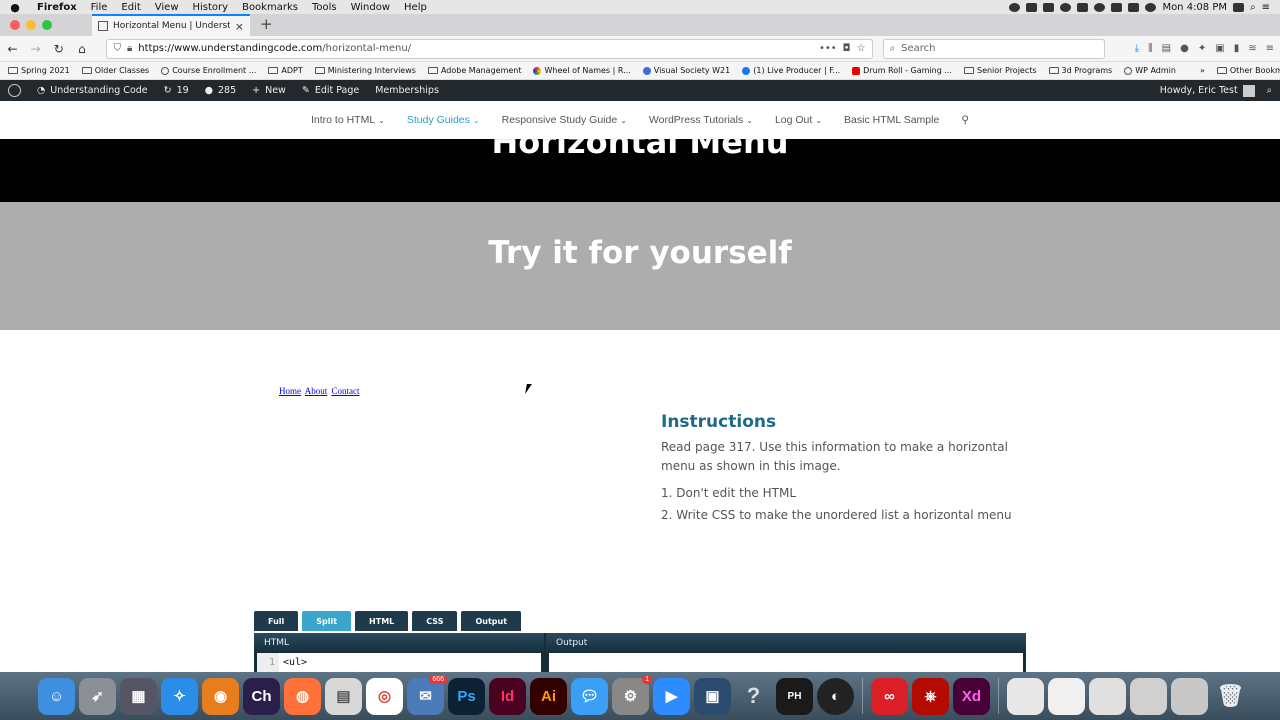  I want to click on html-code-area: 1 <ul>, so click(399, 662).